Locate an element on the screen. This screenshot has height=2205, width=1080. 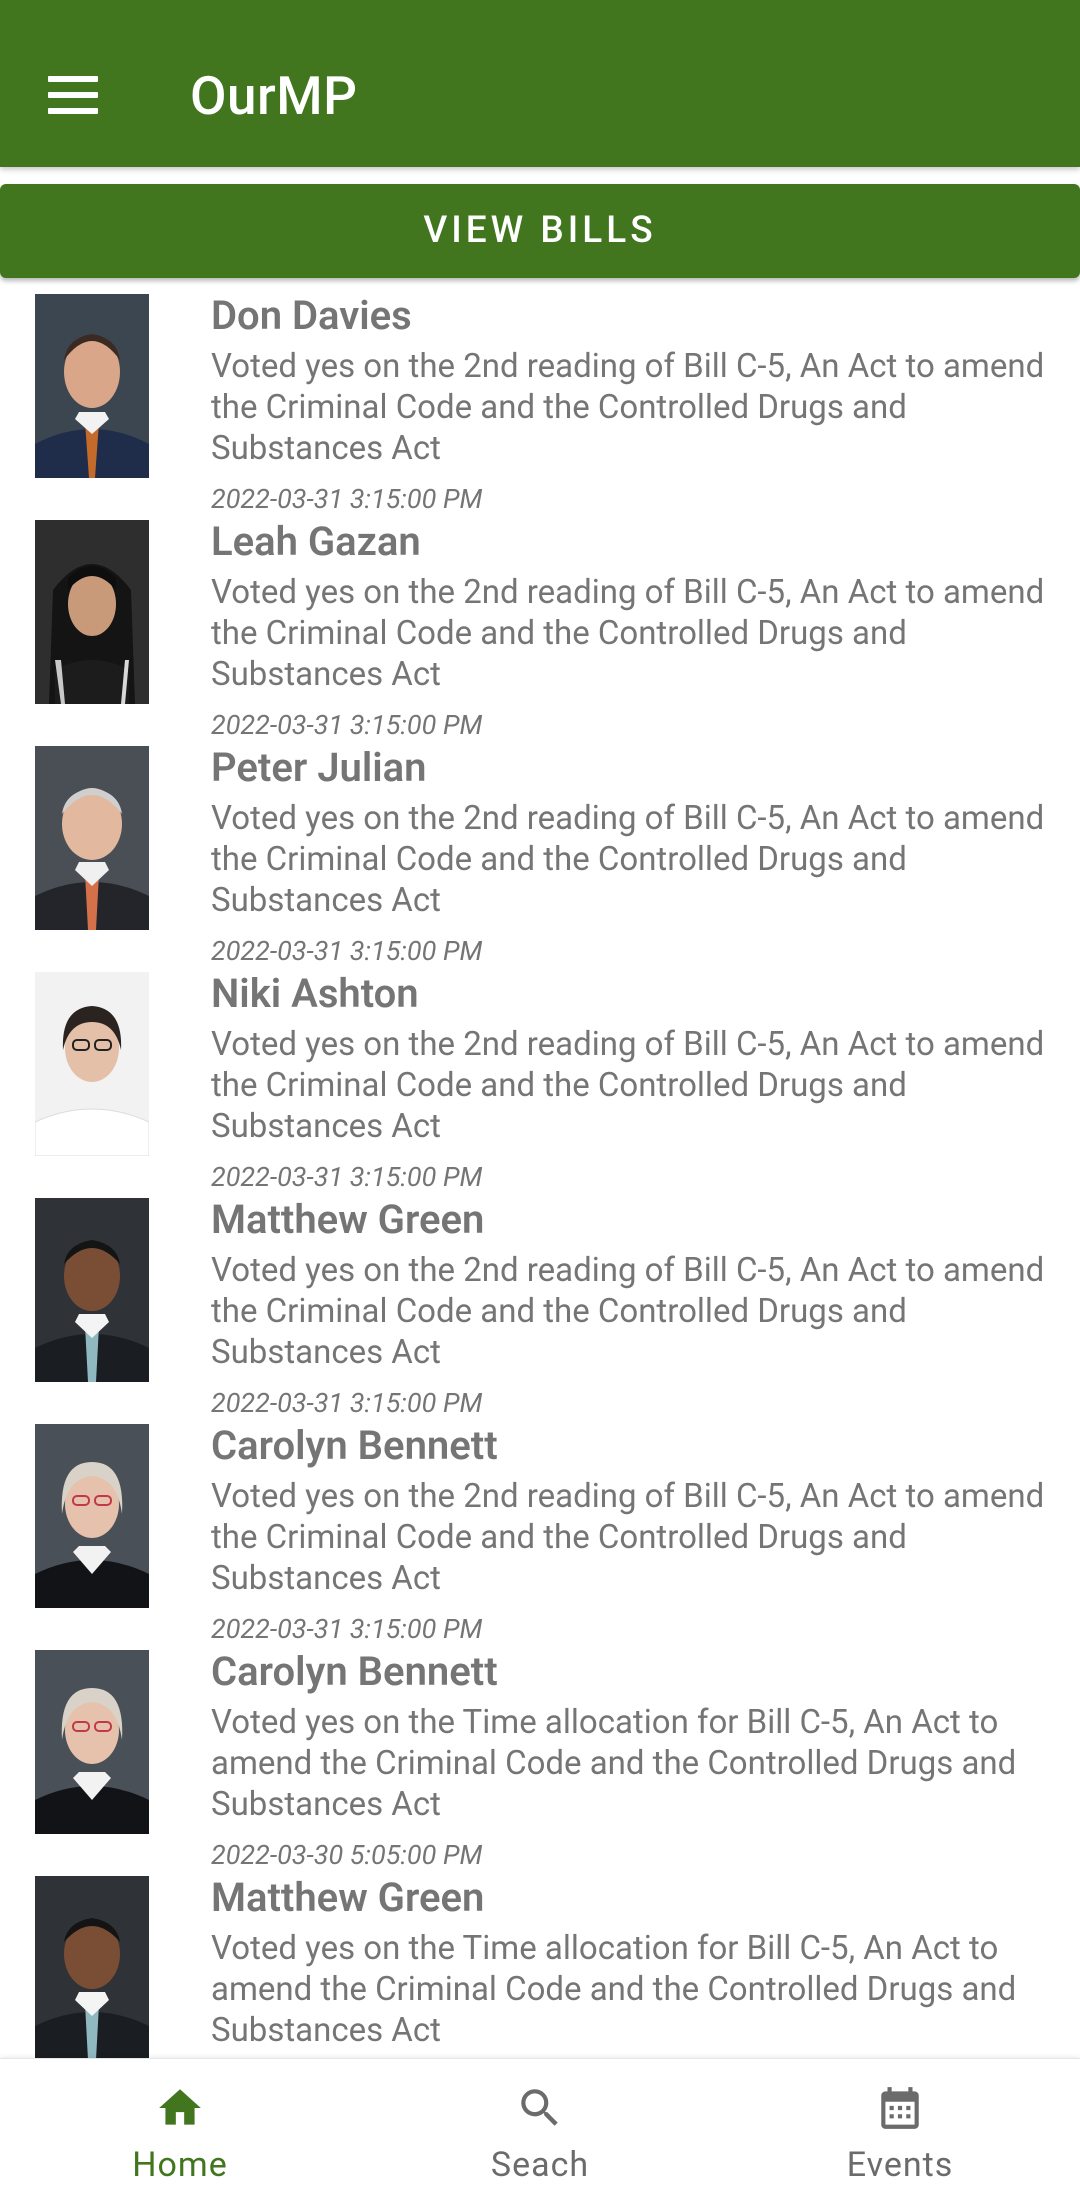
vote-timestamp: 2022-03-30 5:05:00 PM is located at coordinates (347, 1855).